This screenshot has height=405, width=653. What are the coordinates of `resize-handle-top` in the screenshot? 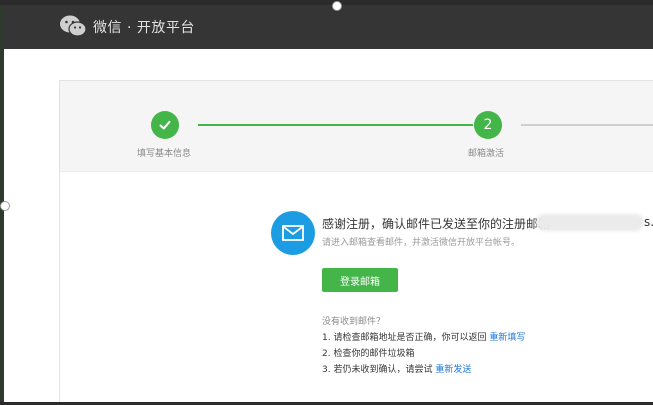 It's located at (337, 6).